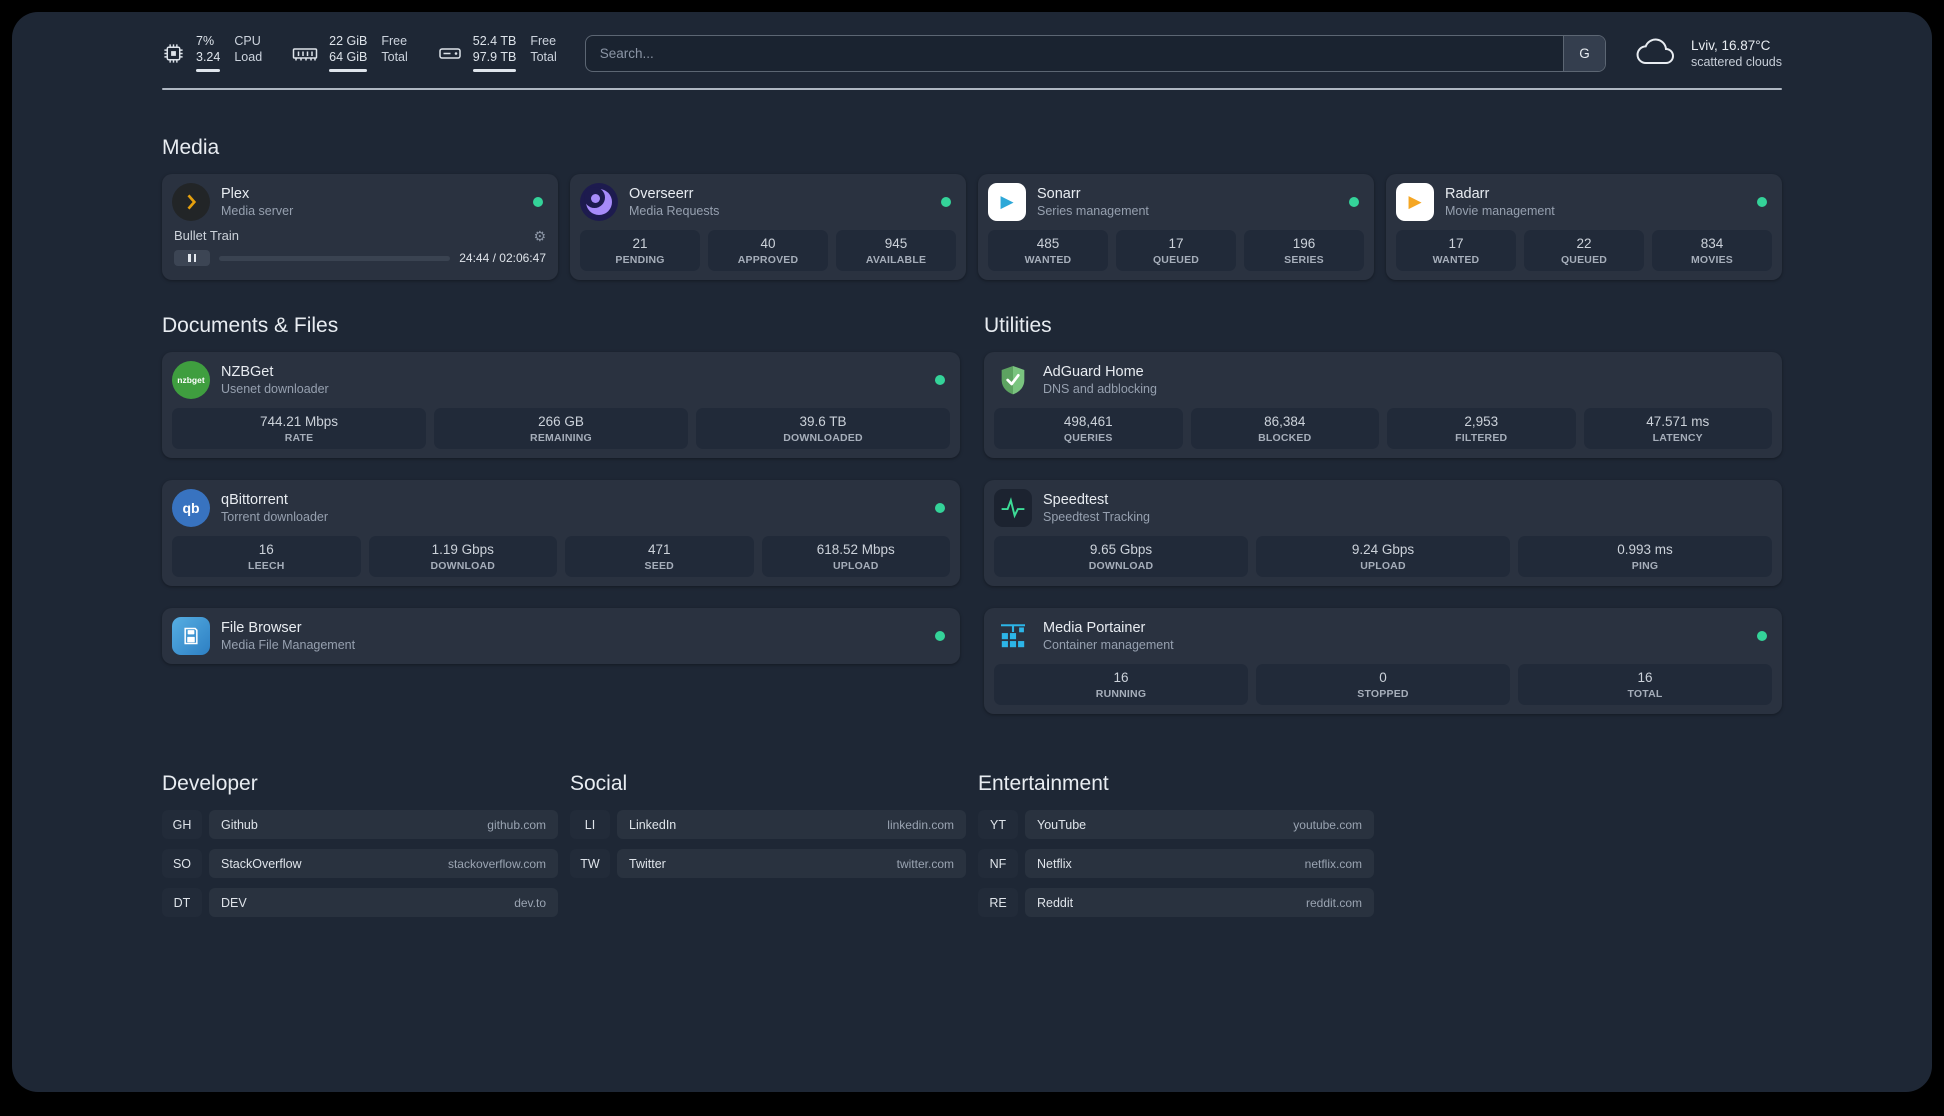 This screenshot has width=1944, height=1116. I want to click on app-name: AdGuard Home, so click(1093, 372).